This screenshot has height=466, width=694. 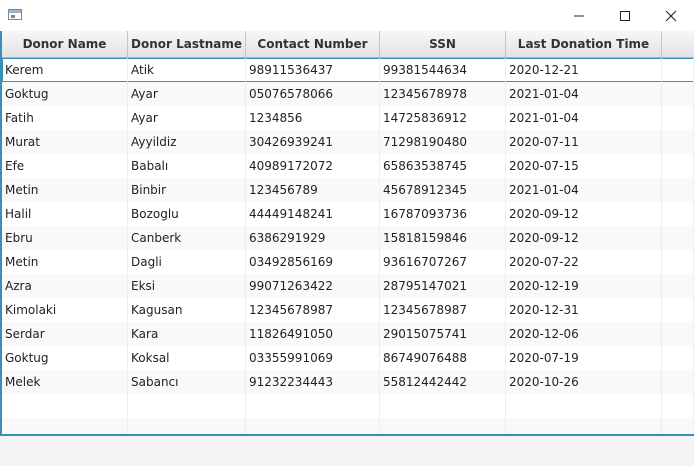 What do you see at coordinates (187, 358) in the screenshot?
I see `table-cell: Koksal` at bounding box center [187, 358].